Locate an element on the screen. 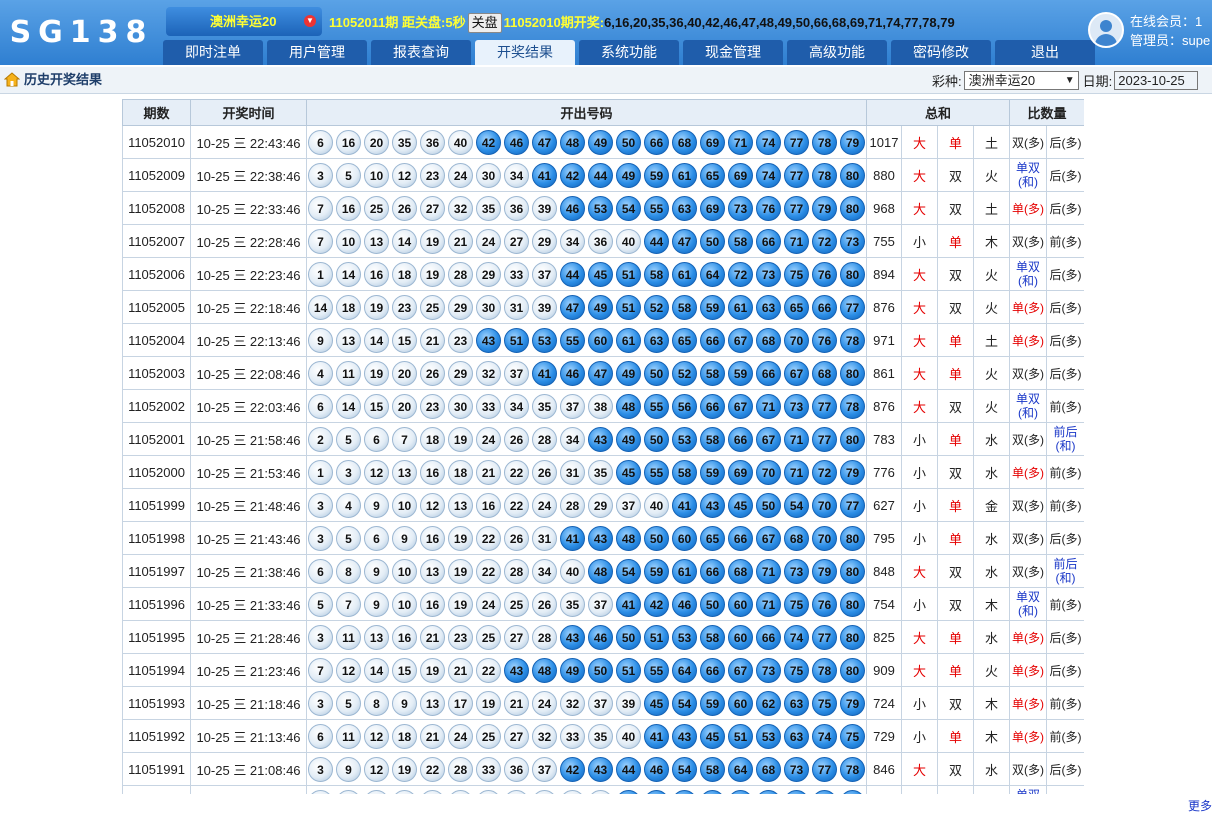  odd-even-count: 单双(和) is located at coordinates (1028, 791).